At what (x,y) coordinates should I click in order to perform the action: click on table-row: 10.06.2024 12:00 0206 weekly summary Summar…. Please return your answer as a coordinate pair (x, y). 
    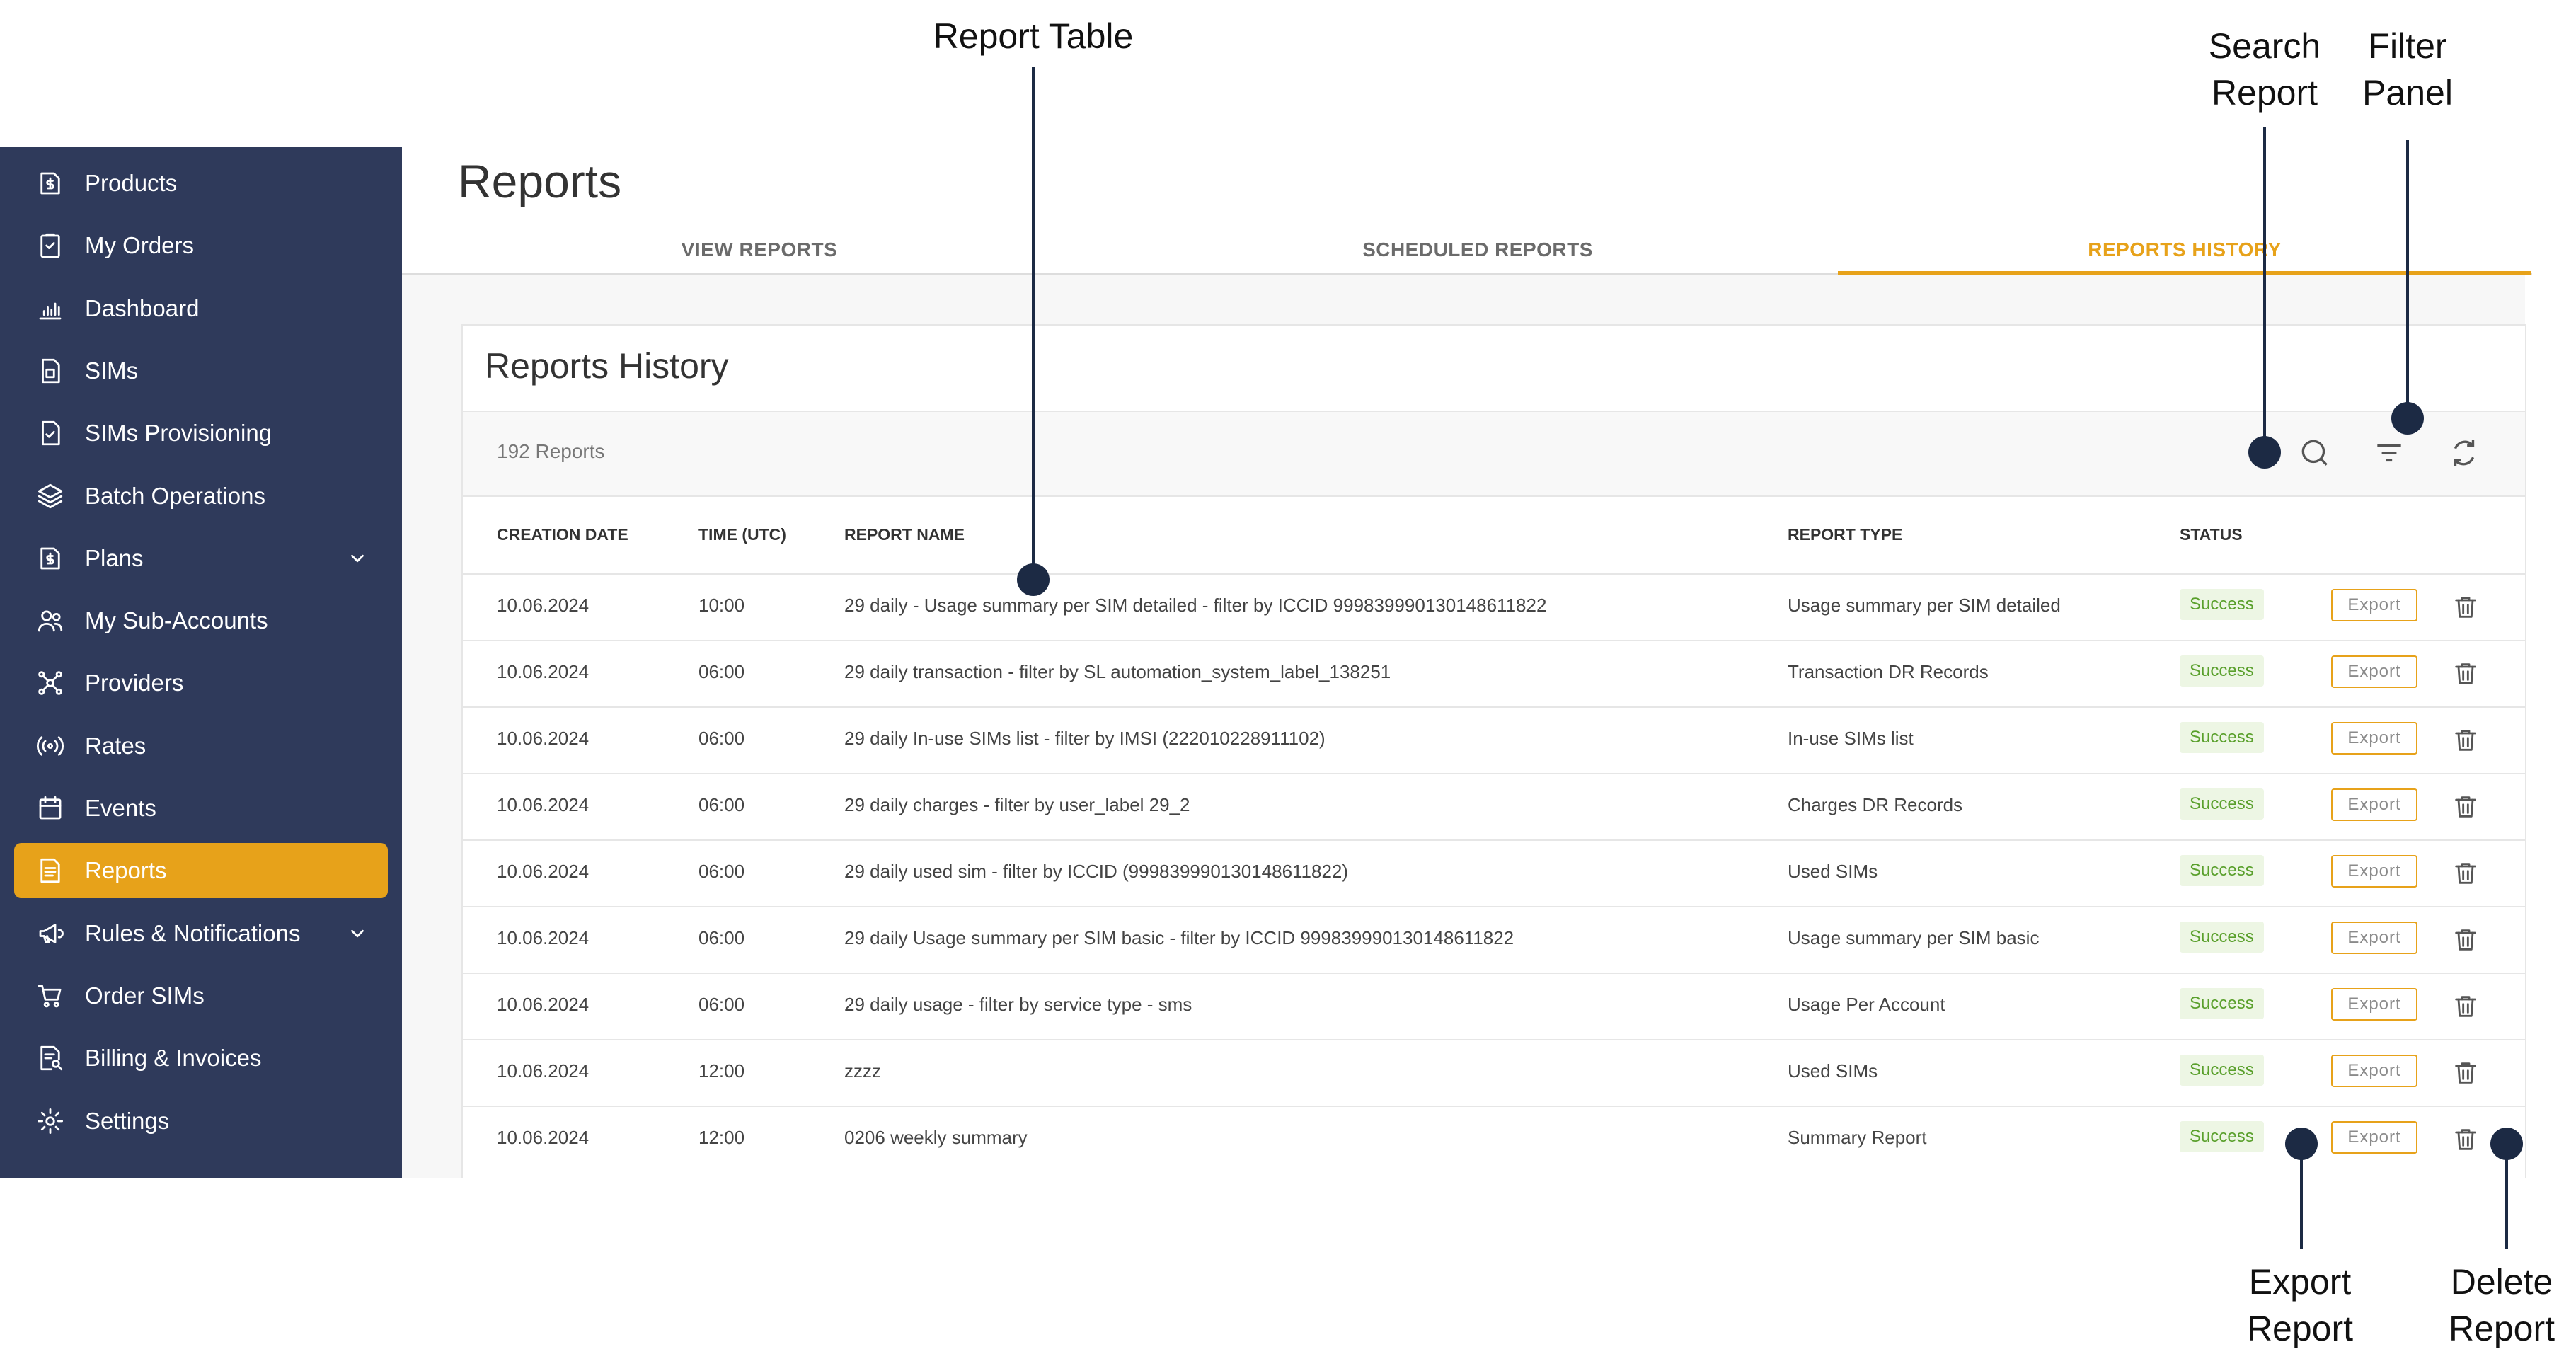
    Looking at the image, I should click on (1494, 1139).